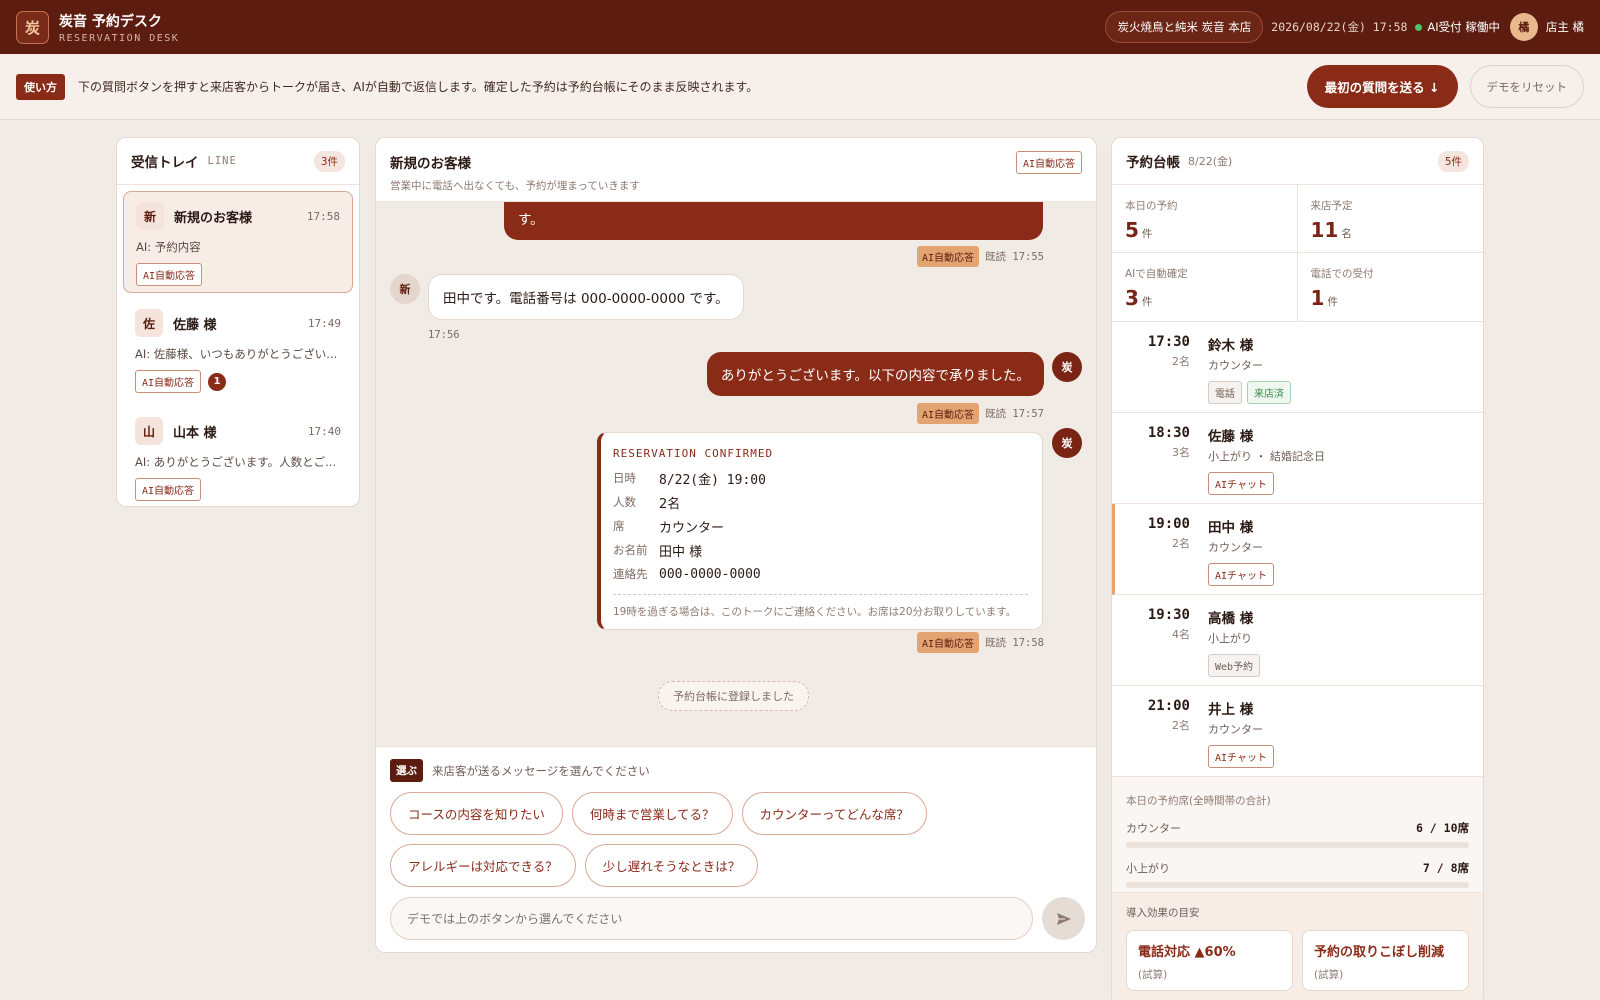 This screenshot has height=1000, width=1600. What do you see at coordinates (1205, 219) in the screenshot?
I see `stat-today-reservations: 本日の予約 5件` at bounding box center [1205, 219].